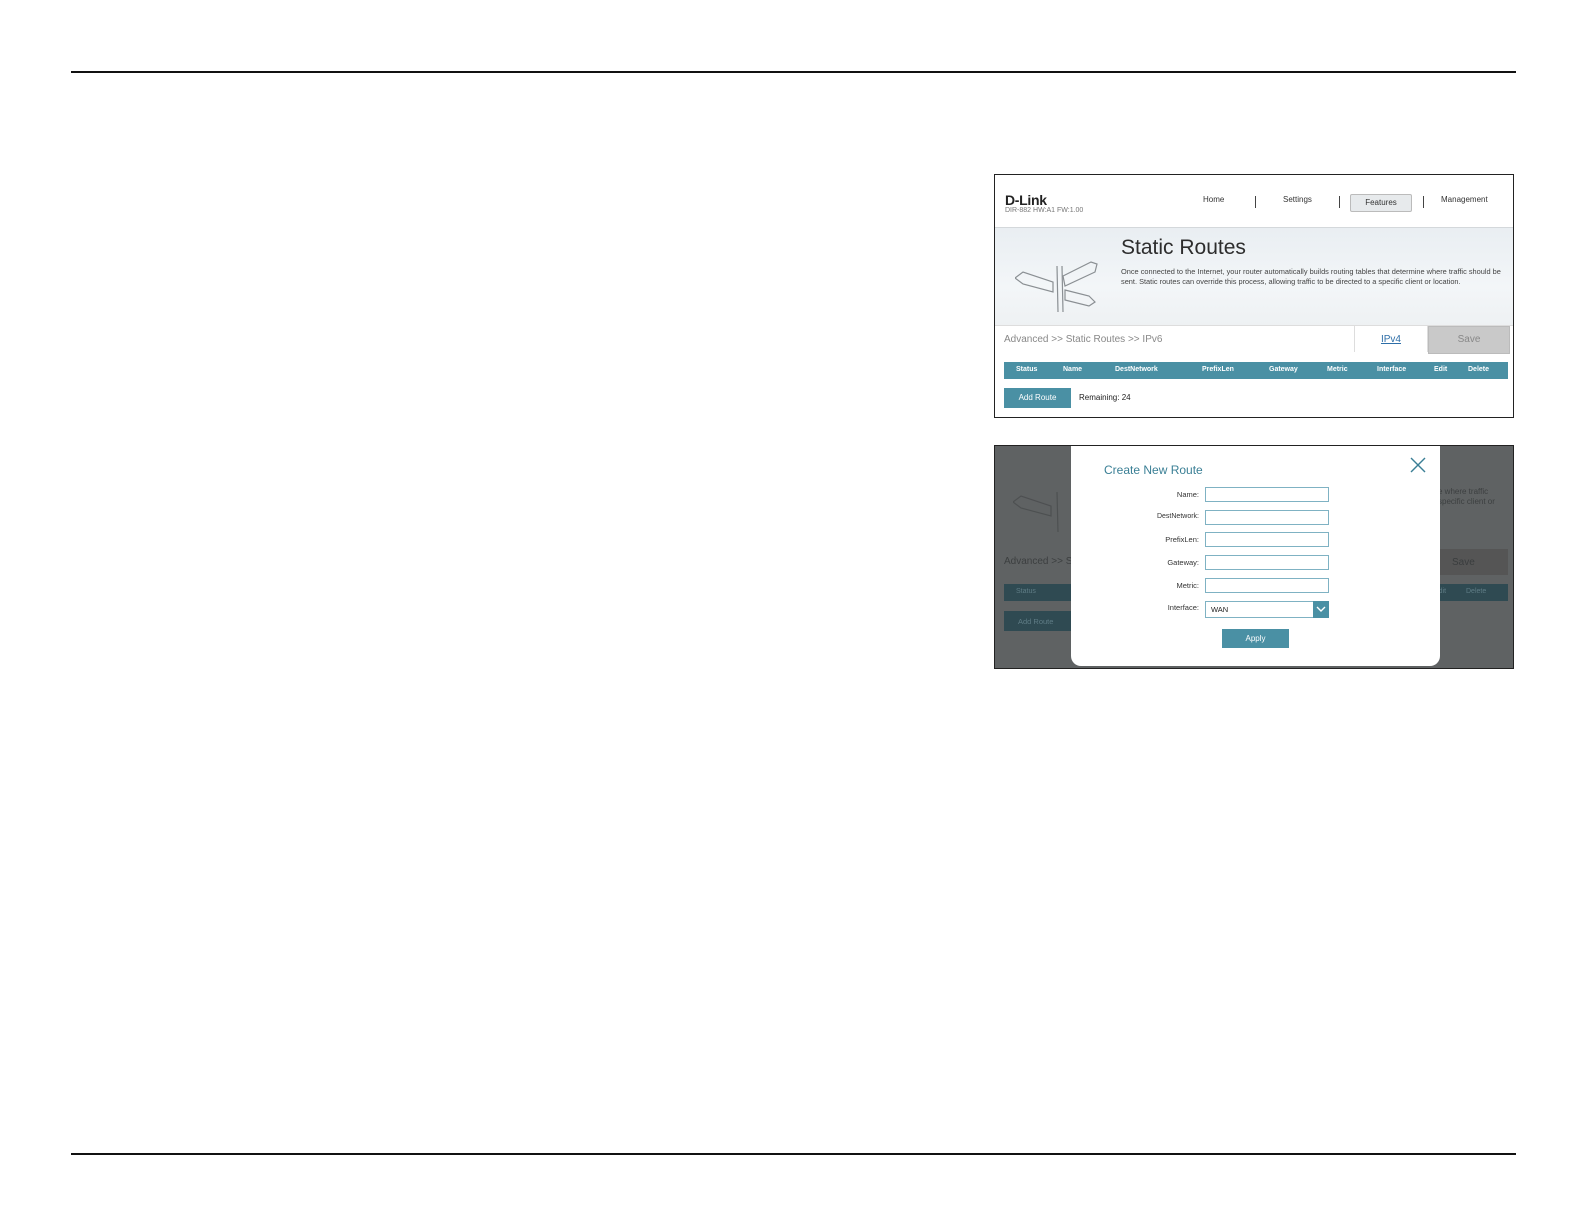 Image resolution: width=1584 pixels, height=1224 pixels. I want to click on breadcrumb: Advanced >> Static Routes >> IPv6, so click(1083, 339).